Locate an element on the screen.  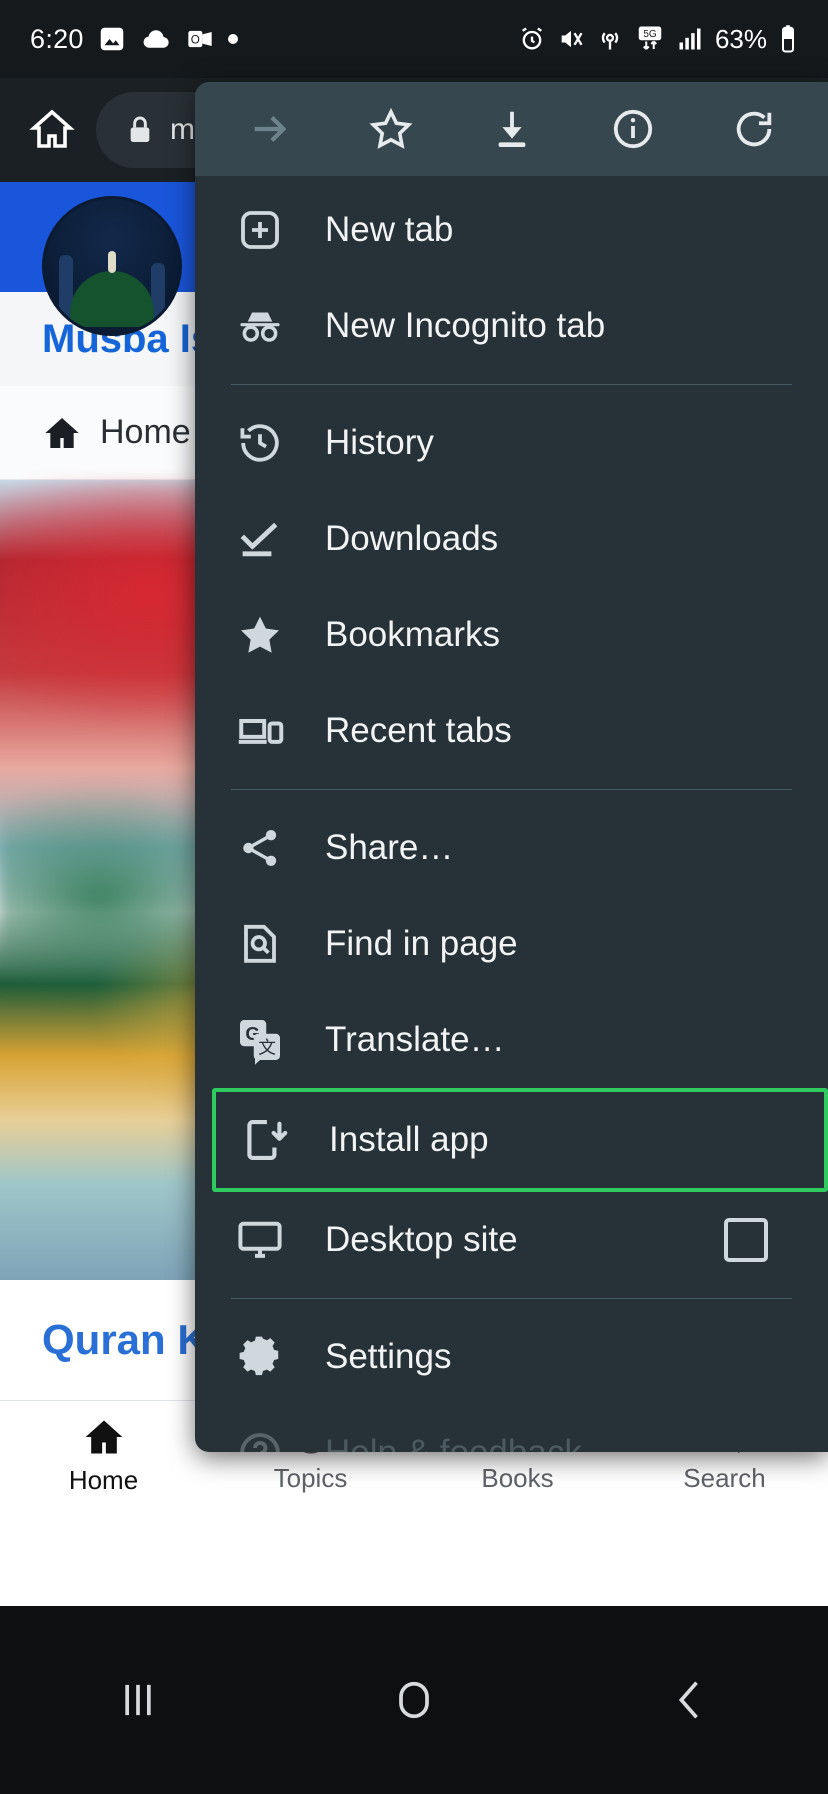
menu-top-actions is located at coordinates (511, 129).